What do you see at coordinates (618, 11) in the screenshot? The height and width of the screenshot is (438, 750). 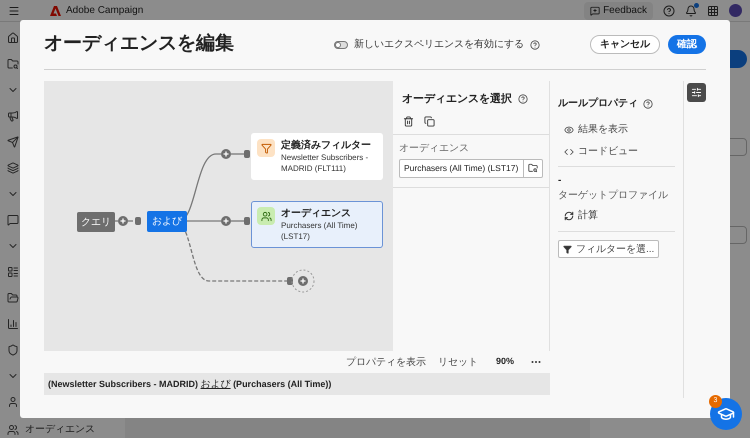 I see `feedback-button: Feedback` at bounding box center [618, 11].